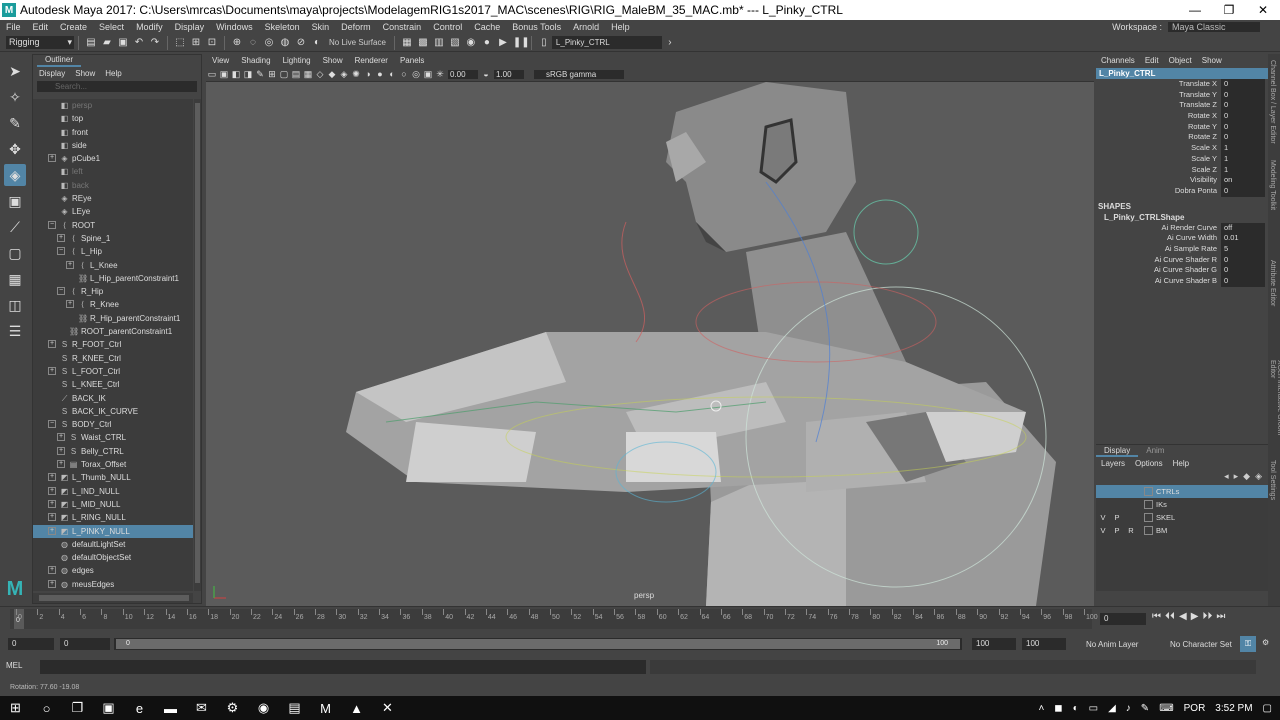  I want to click on redo-icon: ↷, so click(155, 43).